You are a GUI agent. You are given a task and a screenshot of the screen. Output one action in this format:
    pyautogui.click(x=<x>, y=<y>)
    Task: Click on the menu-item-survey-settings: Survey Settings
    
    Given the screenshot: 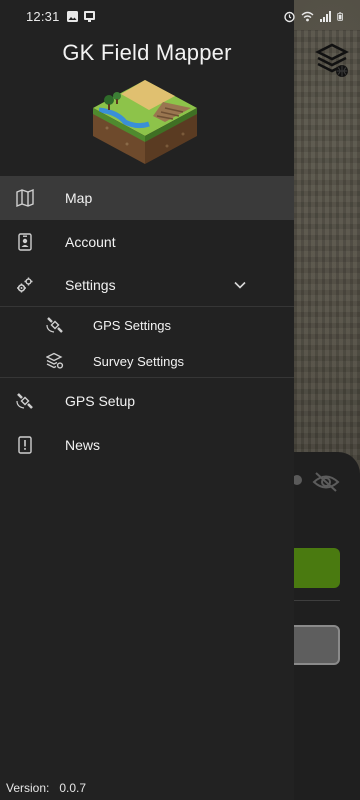 What is the action you would take?
    pyautogui.click(x=147, y=361)
    